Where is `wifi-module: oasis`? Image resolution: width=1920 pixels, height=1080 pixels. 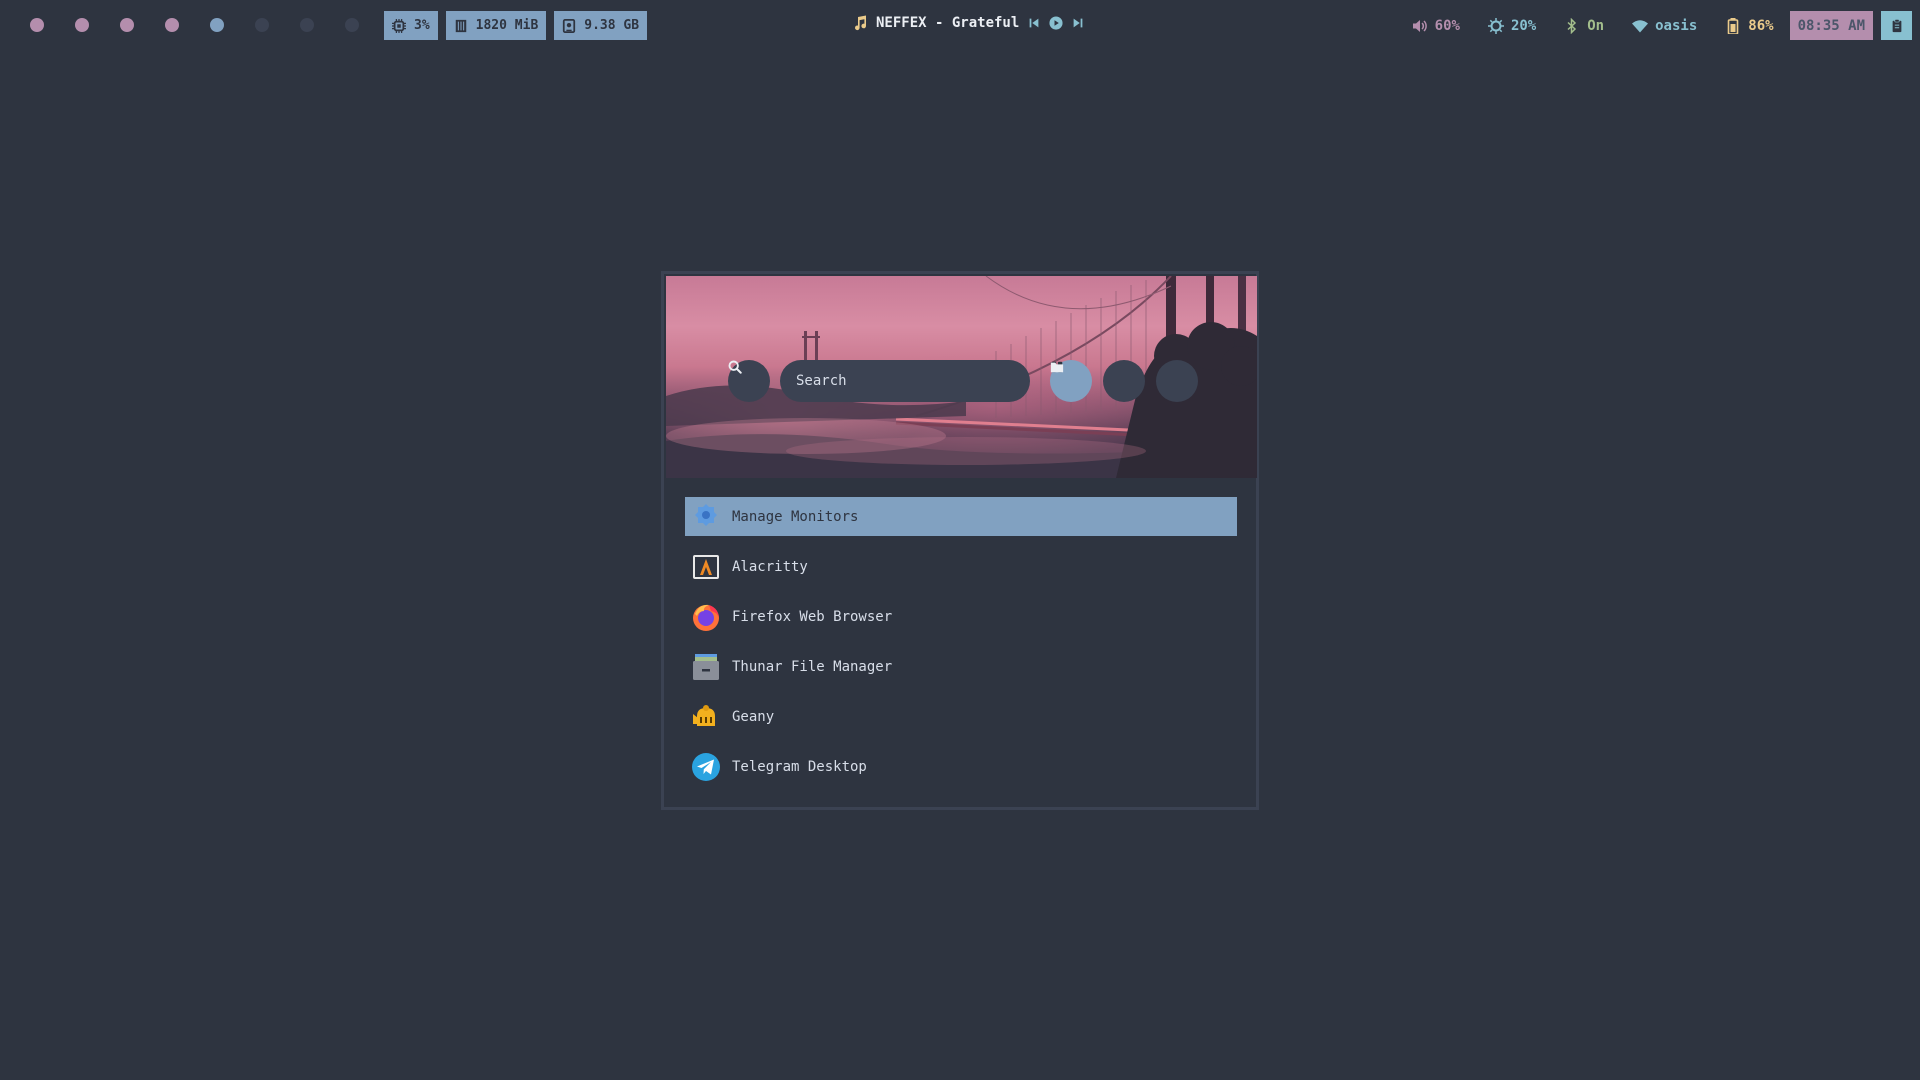 wifi-module: oasis is located at coordinates (1664, 26).